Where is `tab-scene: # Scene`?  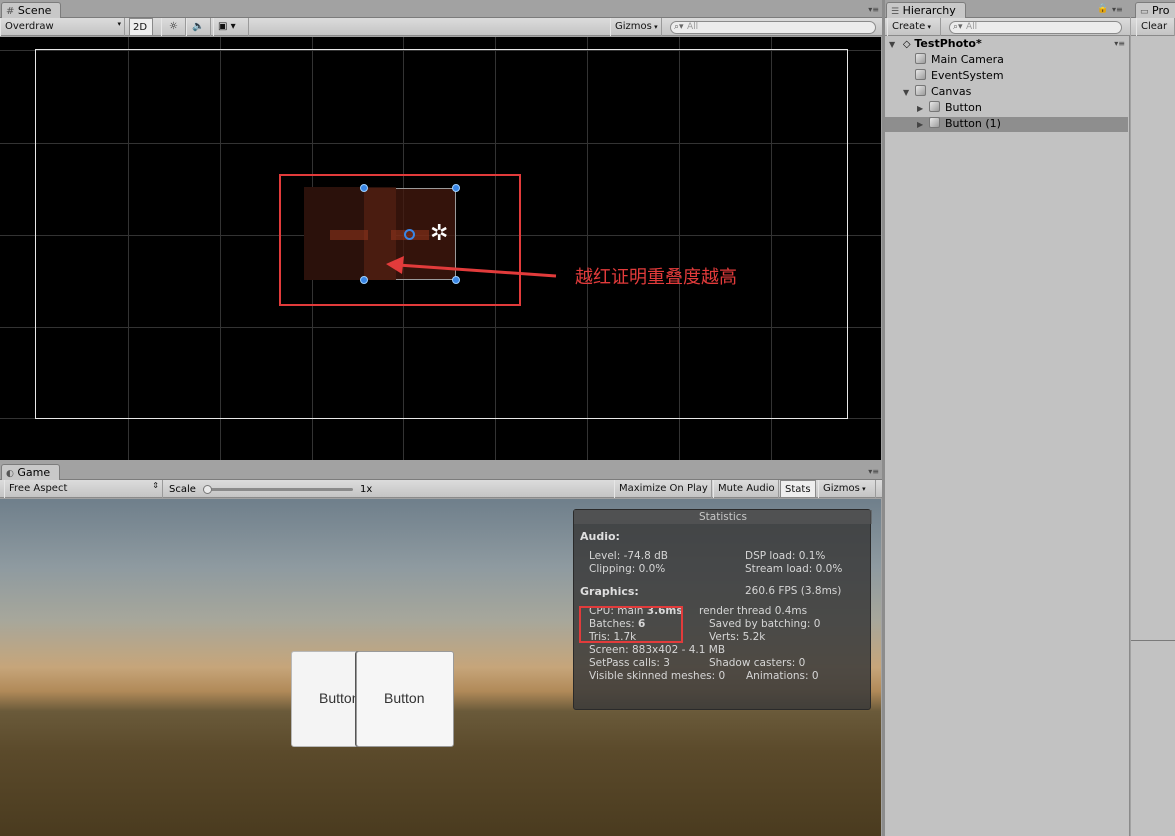 tab-scene: # Scene is located at coordinates (31, 10).